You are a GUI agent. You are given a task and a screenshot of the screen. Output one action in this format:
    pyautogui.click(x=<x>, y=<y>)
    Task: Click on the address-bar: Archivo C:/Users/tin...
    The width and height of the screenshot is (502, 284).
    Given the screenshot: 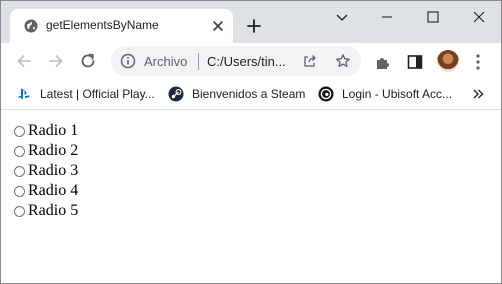 What is the action you would take?
    pyautogui.click(x=236, y=61)
    